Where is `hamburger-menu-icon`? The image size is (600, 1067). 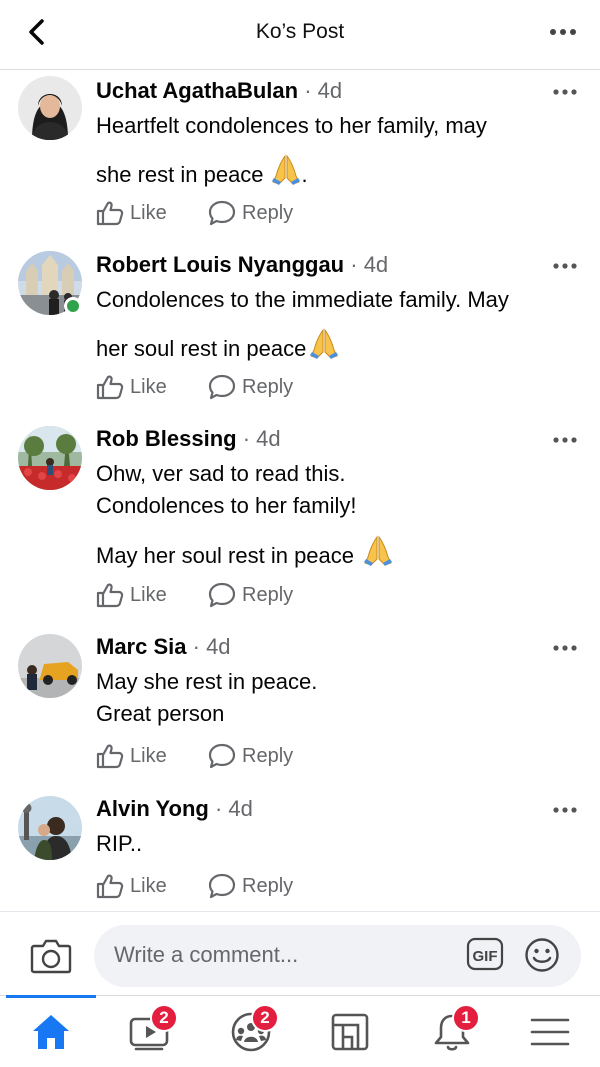 hamburger-menu-icon is located at coordinates (550, 1032).